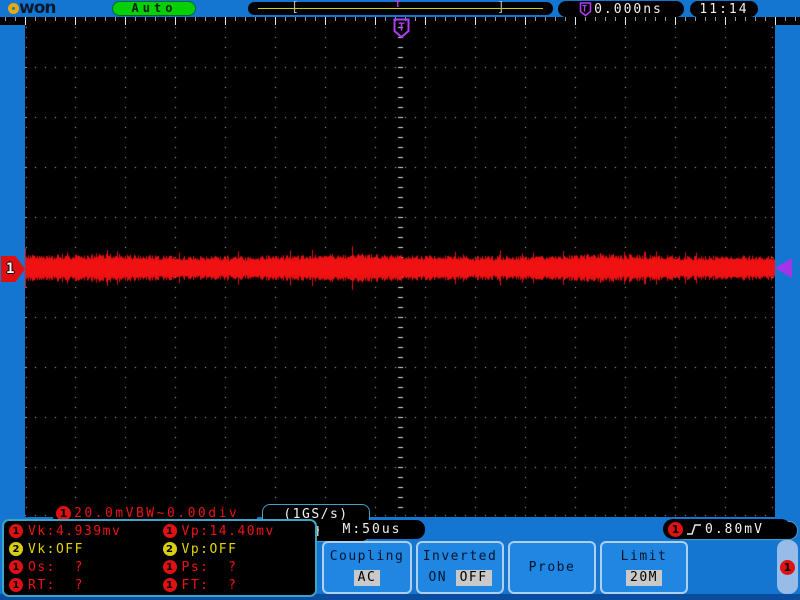 Image resolution: width=800 pixels, height=600 pixels. I want to click on probe-button: Probe, so click(552, 567).